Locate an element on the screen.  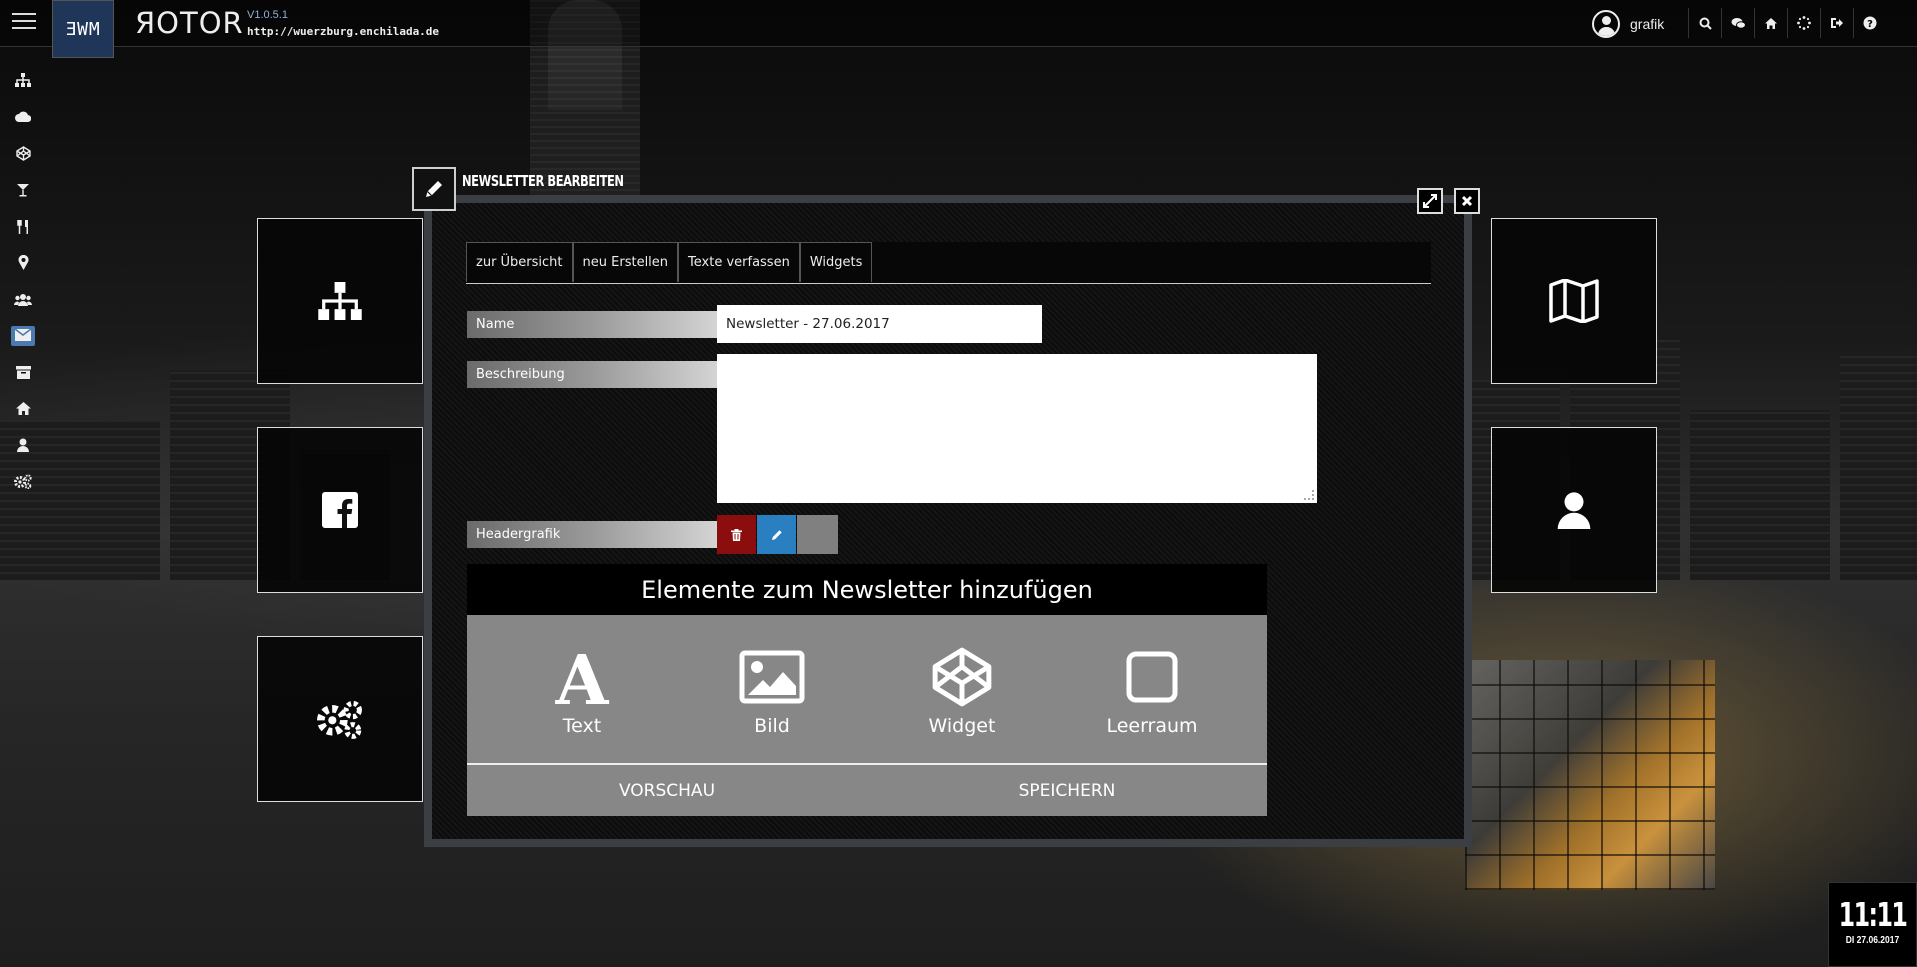
add-elements-title: Elemente zum Newsletter hinzufügen is located at coordinates (867, 589).